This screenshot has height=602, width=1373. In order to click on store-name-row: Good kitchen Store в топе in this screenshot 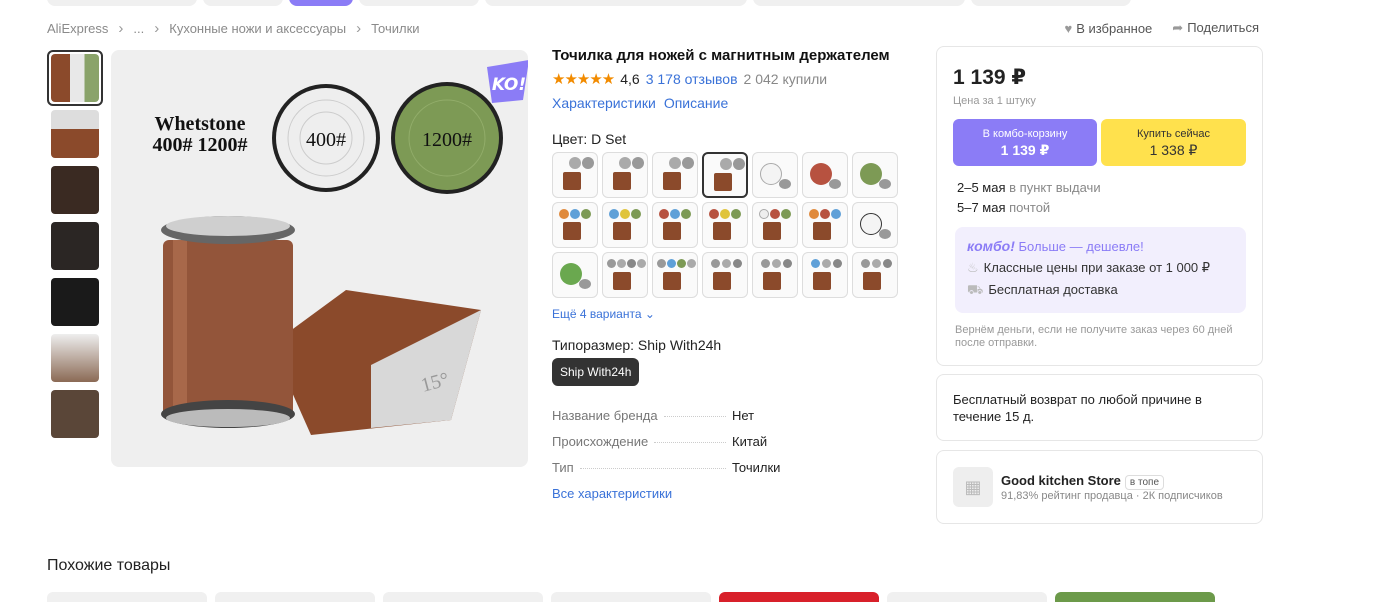, I will do `click(1083, 481)`.